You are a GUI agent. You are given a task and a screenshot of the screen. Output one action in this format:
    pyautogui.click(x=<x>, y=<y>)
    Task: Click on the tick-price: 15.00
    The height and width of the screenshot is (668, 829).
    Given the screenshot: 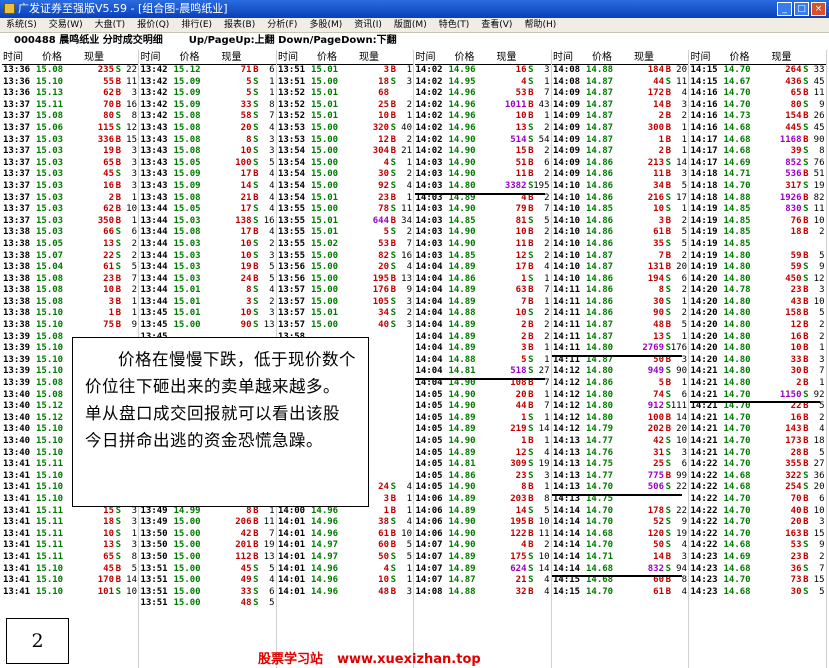 What is the action you would take?
    pyautogui.click(x=325, y=185)
    